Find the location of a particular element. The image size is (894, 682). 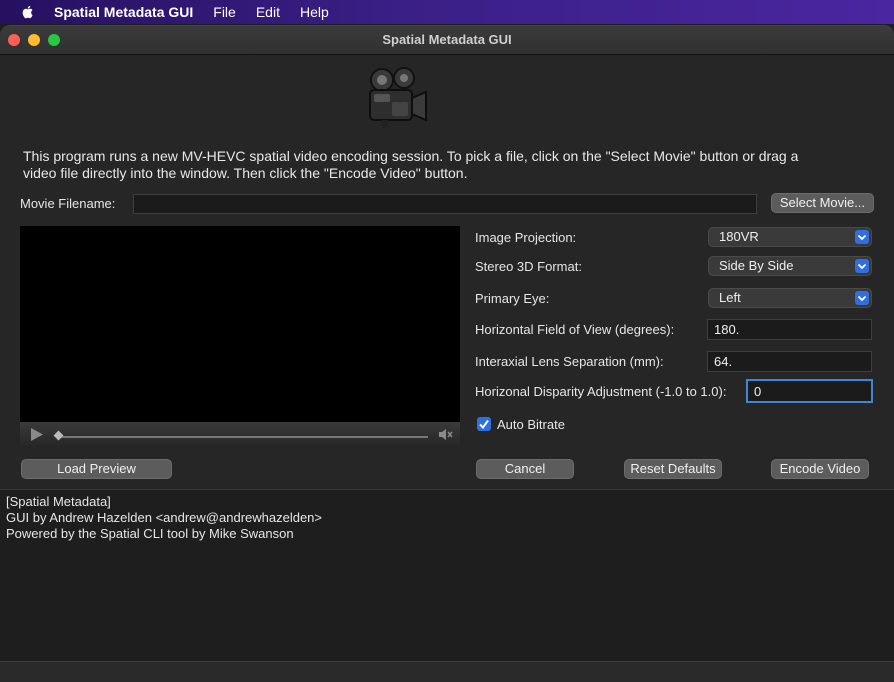

lens-separation-label: Interaxial Lens Separation (mm): is located at coordinates (569, 361).